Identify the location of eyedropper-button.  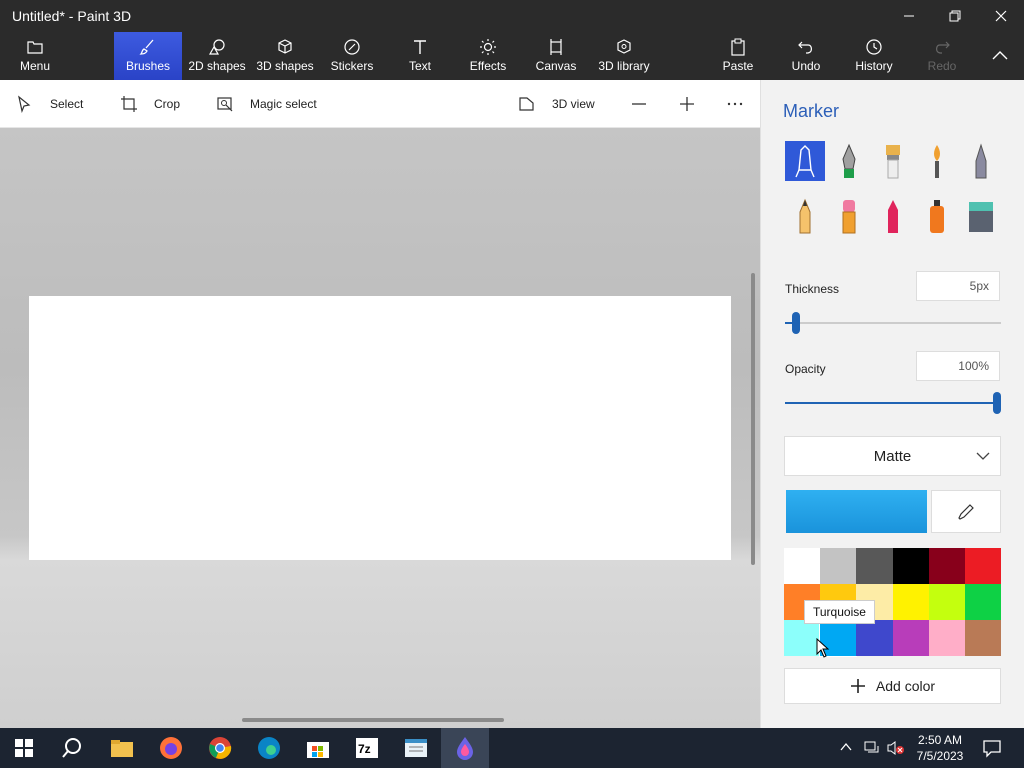
(966, 511).